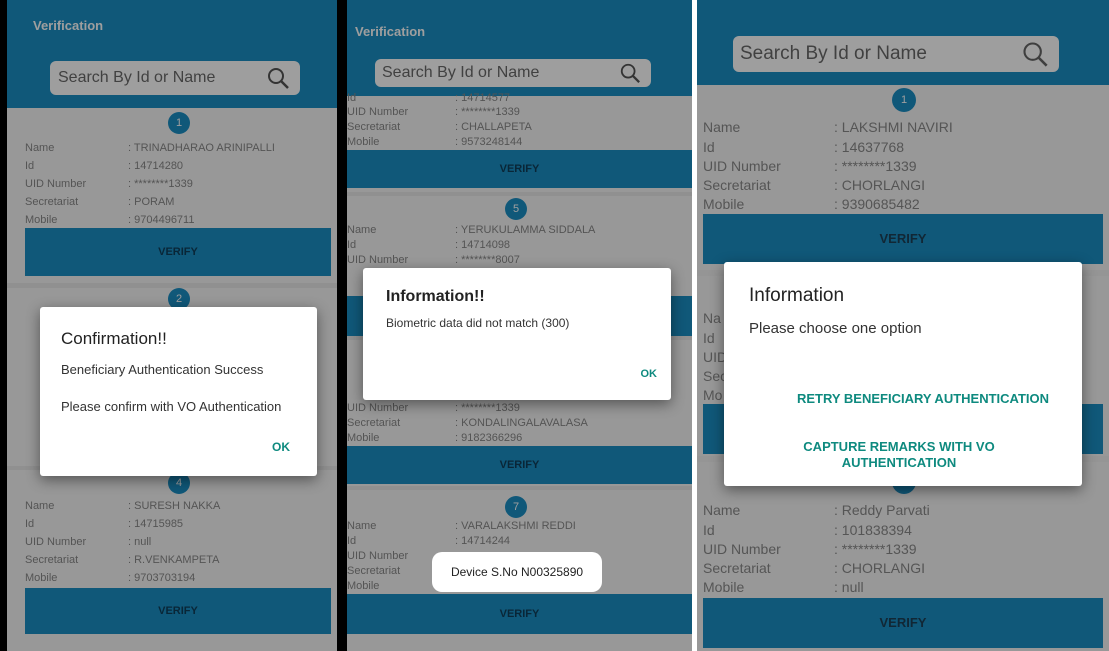 The width and height of the screenshot is (1109, 651). What do you see at coordinates (899, 455) in the screenshot?
I see `capture-remarks-button: CAPTURE REMARKS WITH VO AUTHENTICATION` at bounding box center [899, 455].